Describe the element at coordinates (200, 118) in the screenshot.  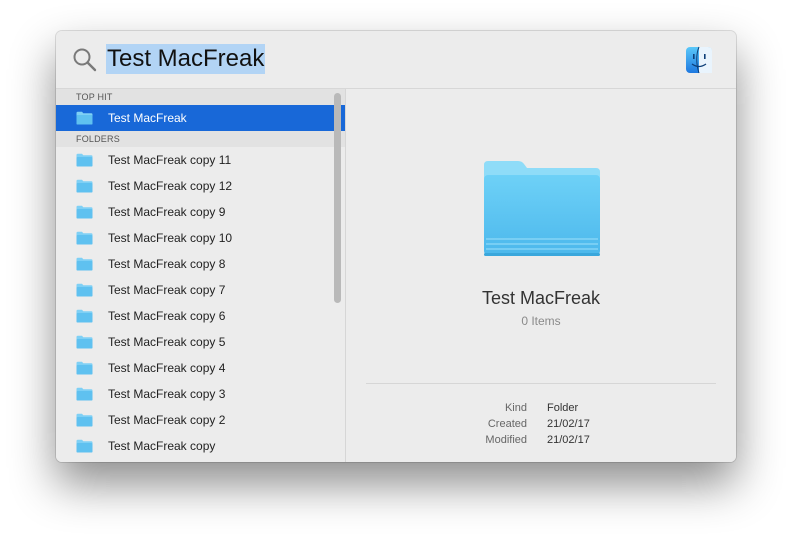
I see `top-hit-row: Test MacFreak` at that location.